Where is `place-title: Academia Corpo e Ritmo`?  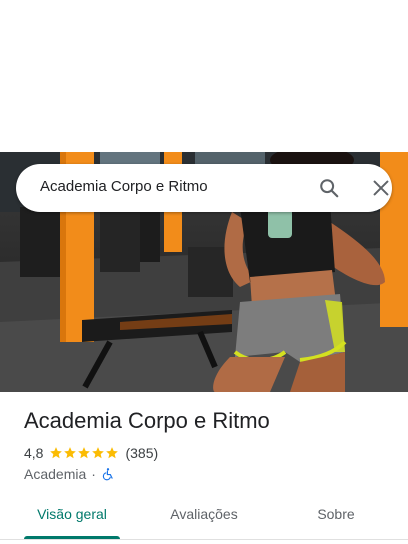 place-title: Academia Corpo e Ritmo is located at coordinates (147, 420).